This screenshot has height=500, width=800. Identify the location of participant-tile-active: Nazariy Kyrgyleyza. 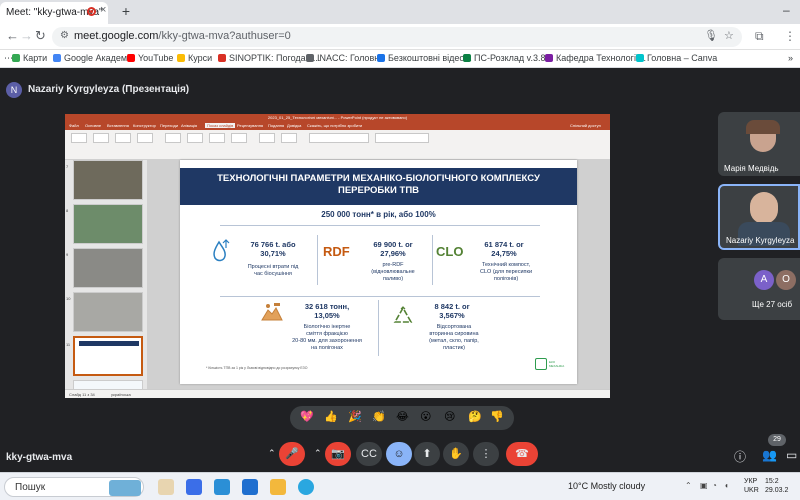
(759, 217).